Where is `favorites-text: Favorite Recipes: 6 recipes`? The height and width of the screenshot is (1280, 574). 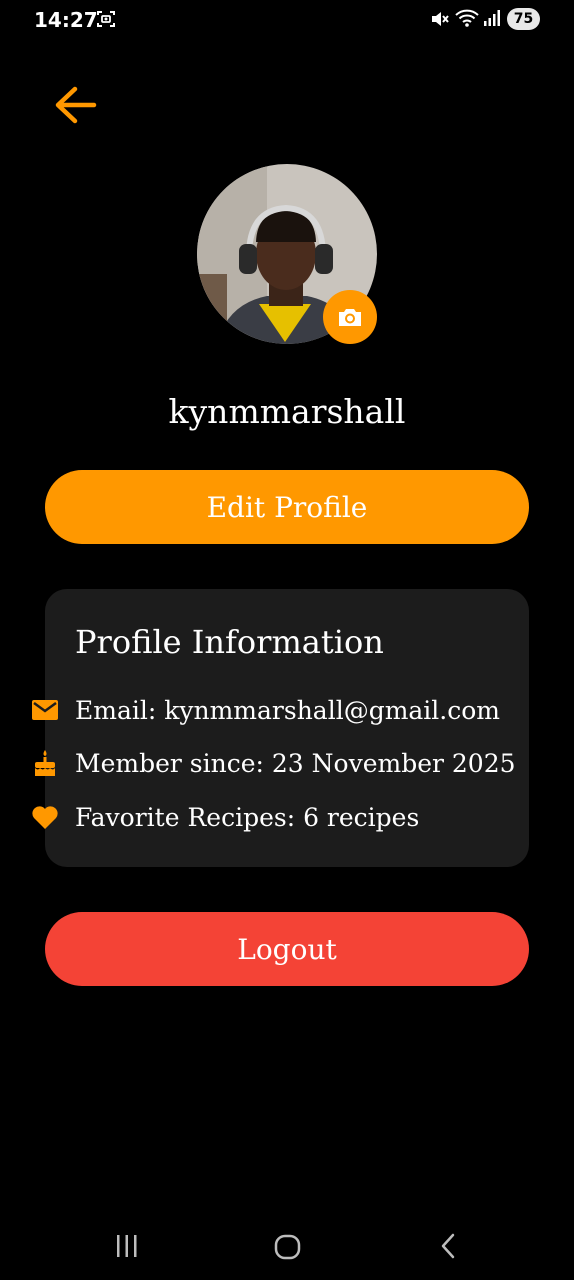 favorites-text: Favorite Recipes: 6 recipes is located at coordinates (247, 817).